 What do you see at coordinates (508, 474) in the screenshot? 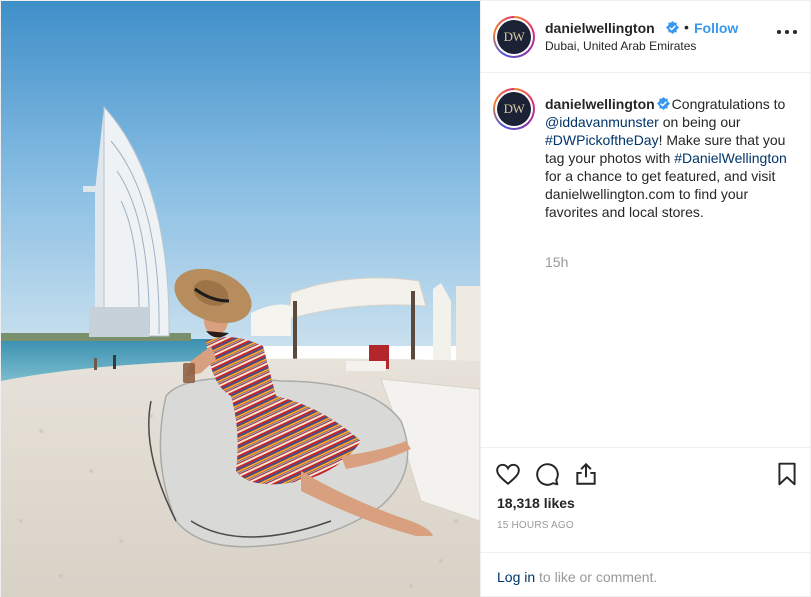
I see `heart-icon` at bounding box center [508, 474].